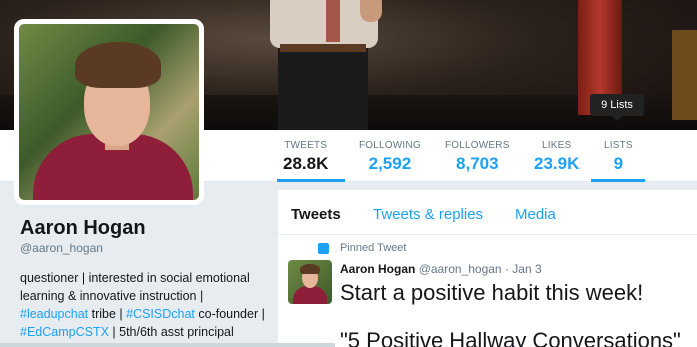  I want to click on stat-followers-value: 8,703, so click(477, 163).